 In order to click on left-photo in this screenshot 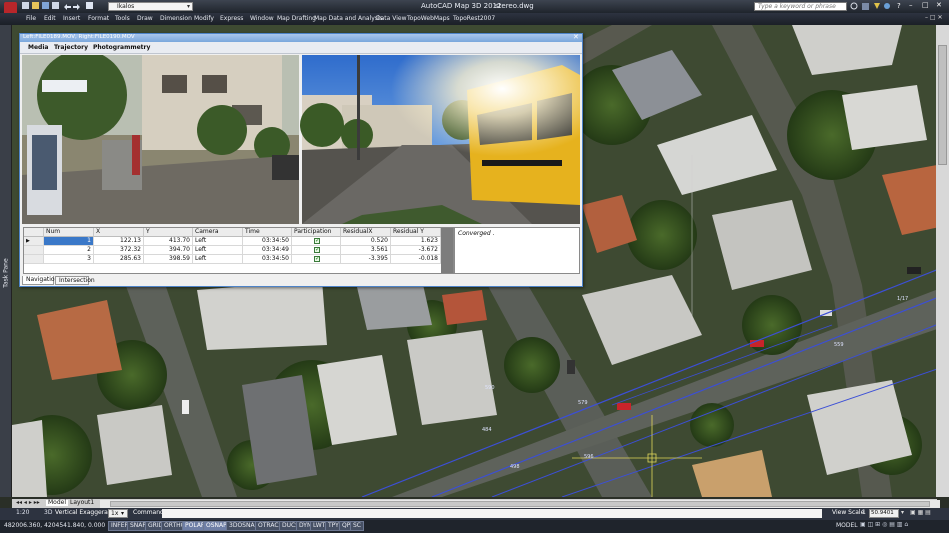, I will do `click(160, 137)`.